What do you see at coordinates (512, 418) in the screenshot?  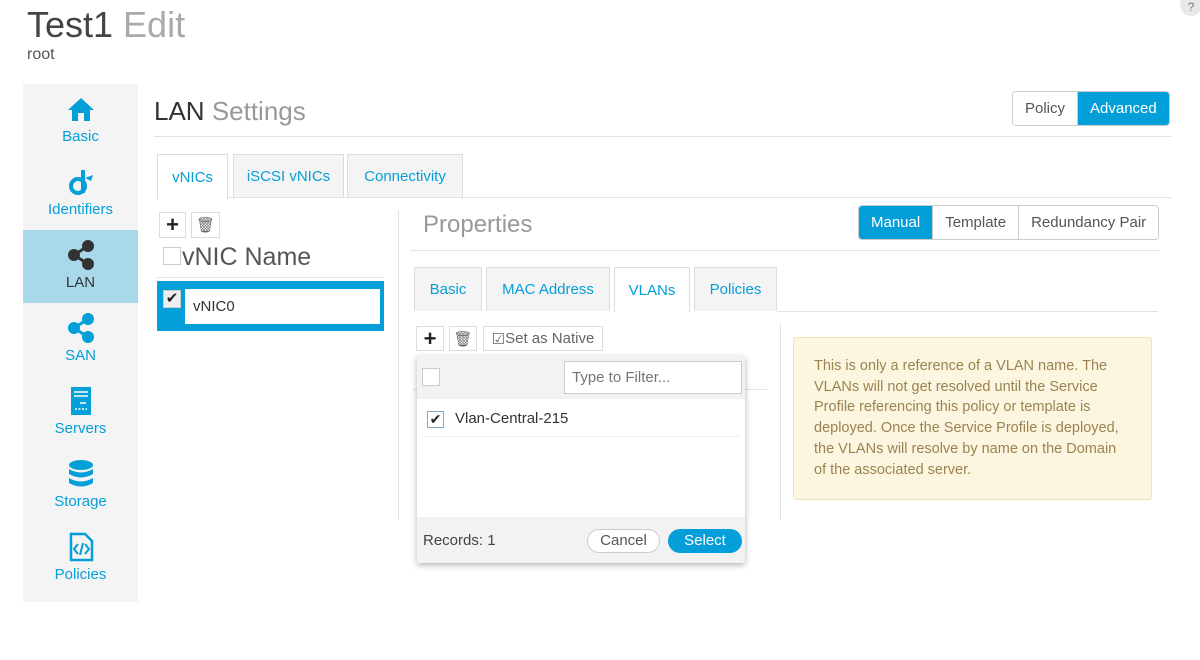 I see `vlan-name: Vlan-Central-215` at bounding box center [512, 418].